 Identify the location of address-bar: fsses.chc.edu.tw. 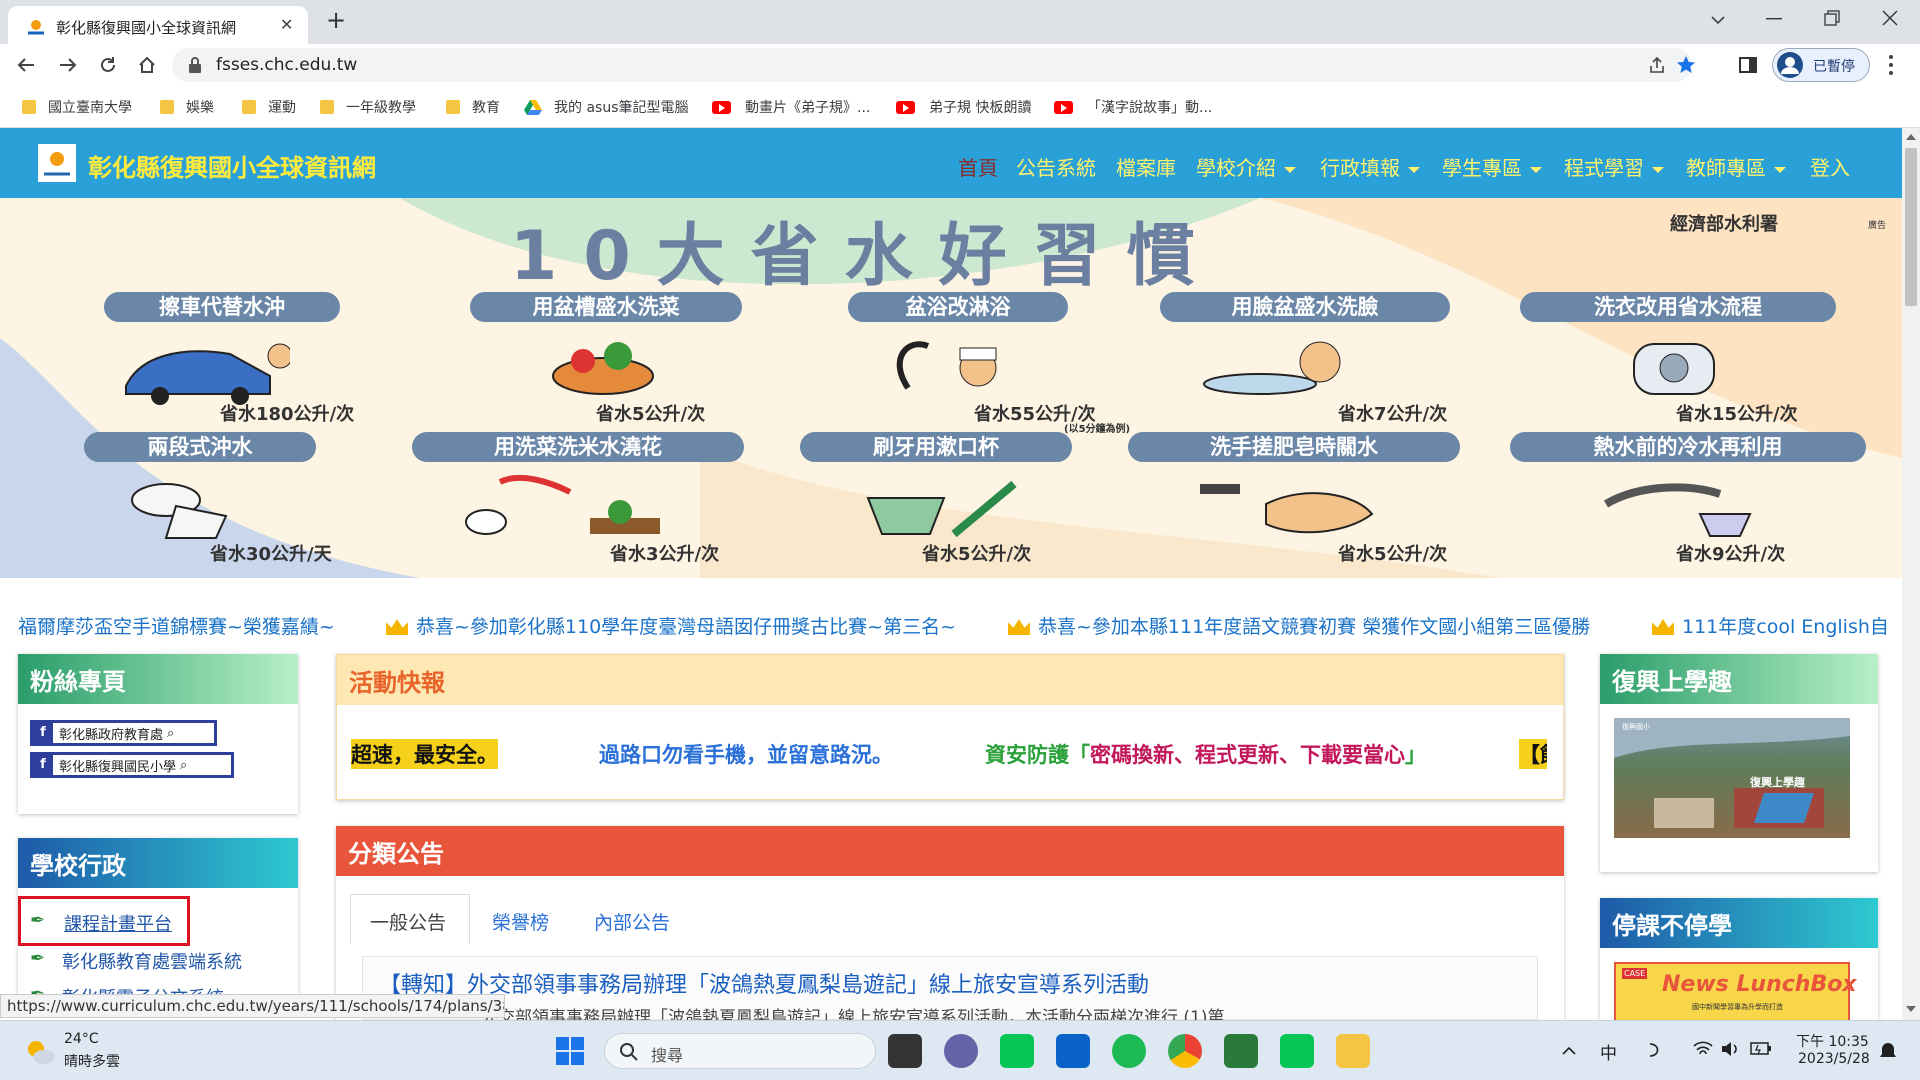
(933, 65).